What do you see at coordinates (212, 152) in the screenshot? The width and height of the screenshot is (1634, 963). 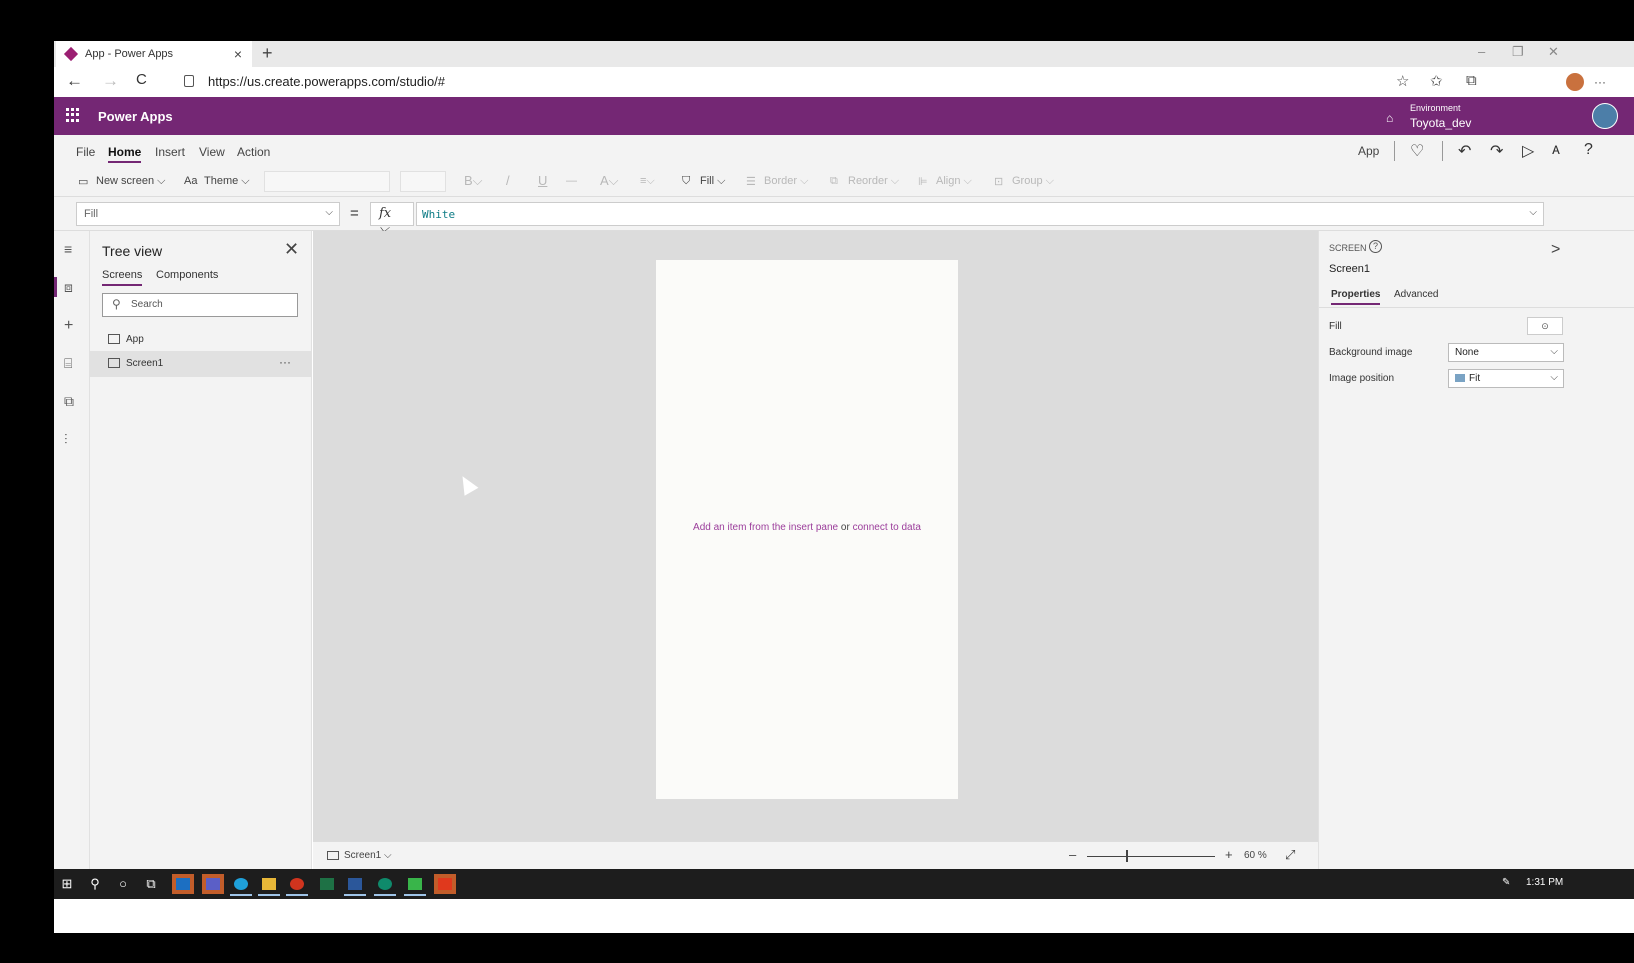 I see `menu-view: View` at bounding box center [212, 152].